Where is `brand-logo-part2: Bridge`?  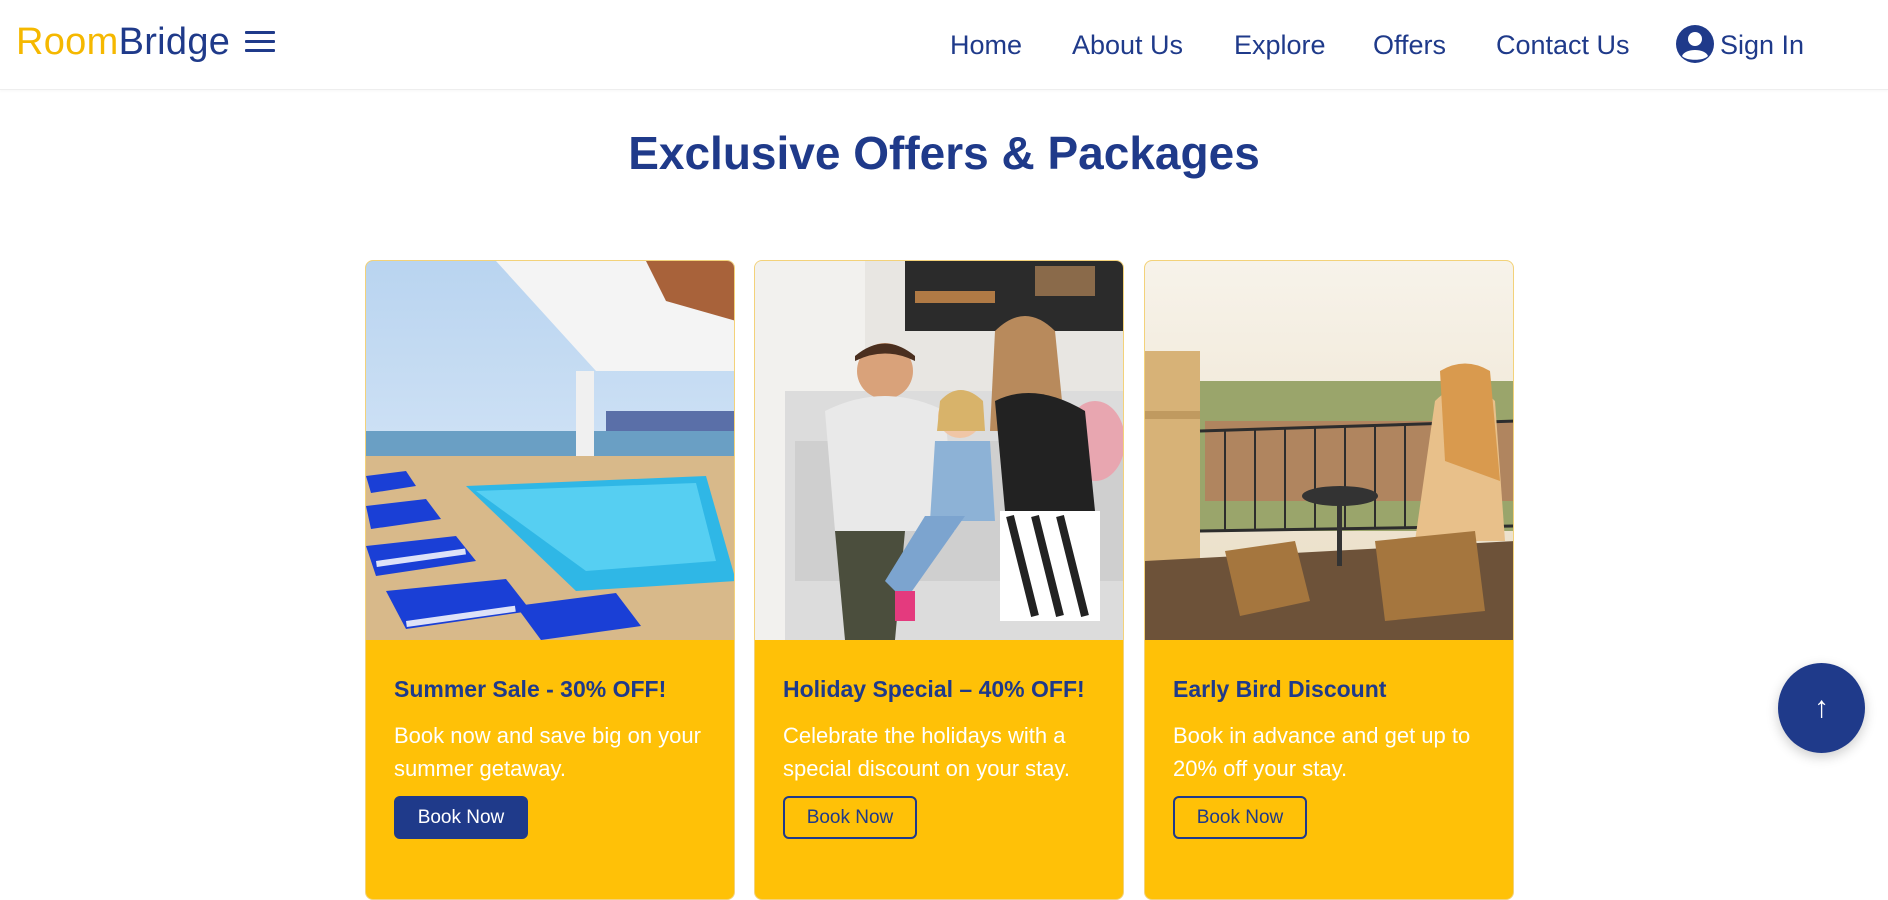
brand-logo-part2: Bridge is located at coordinates (174, 42).